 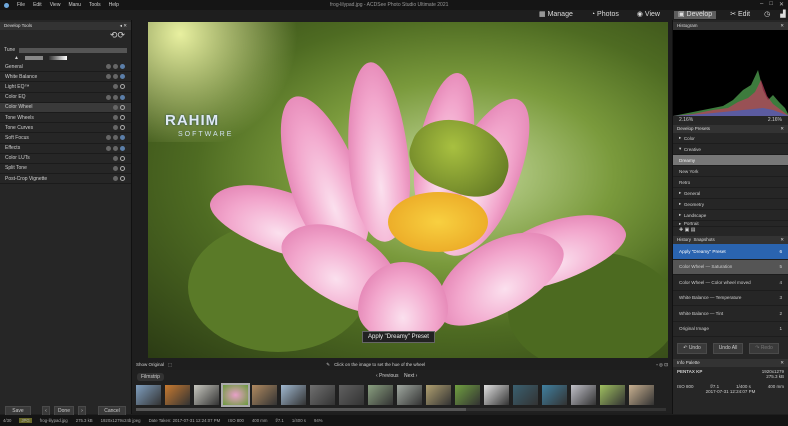 I want to click on status-date: Date Taken: 2017-07-31 12:24:07 PM, so click(x=184, y=420).